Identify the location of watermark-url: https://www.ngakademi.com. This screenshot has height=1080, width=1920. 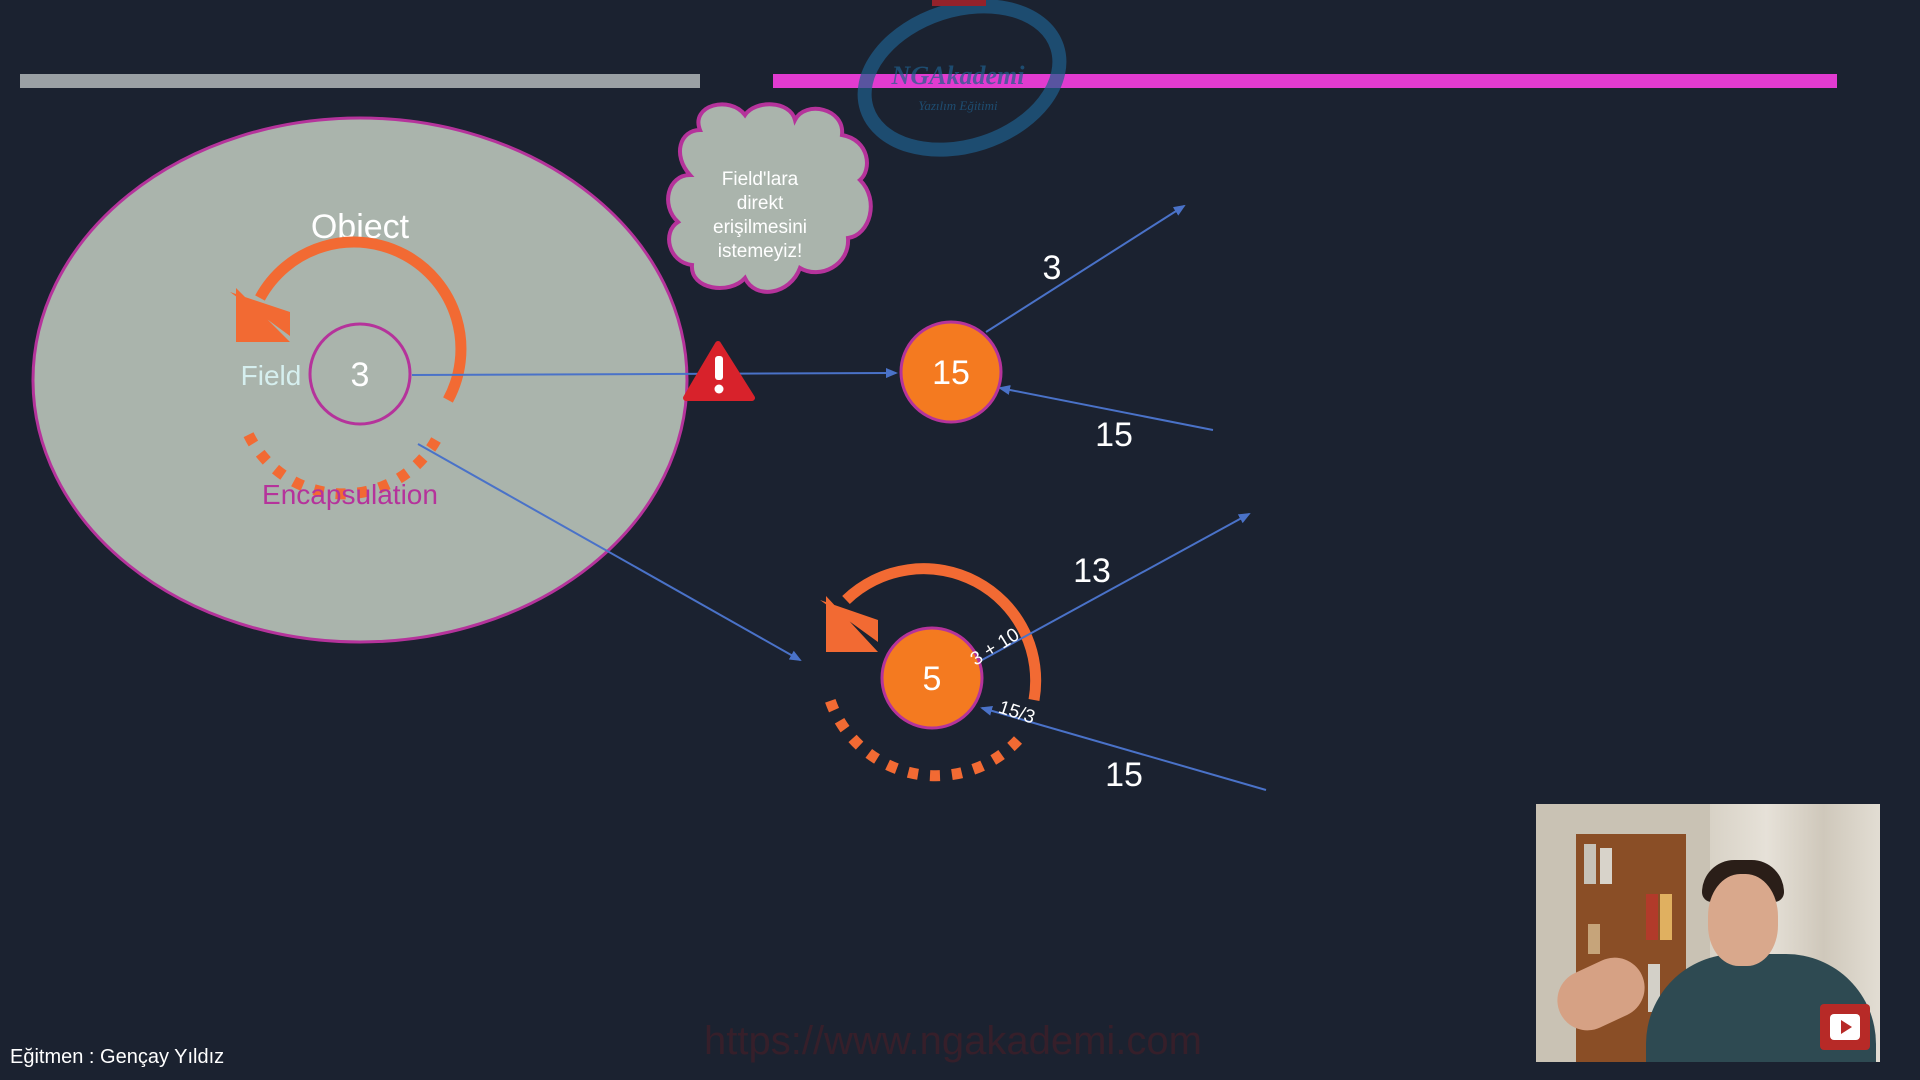
(953, 1041).